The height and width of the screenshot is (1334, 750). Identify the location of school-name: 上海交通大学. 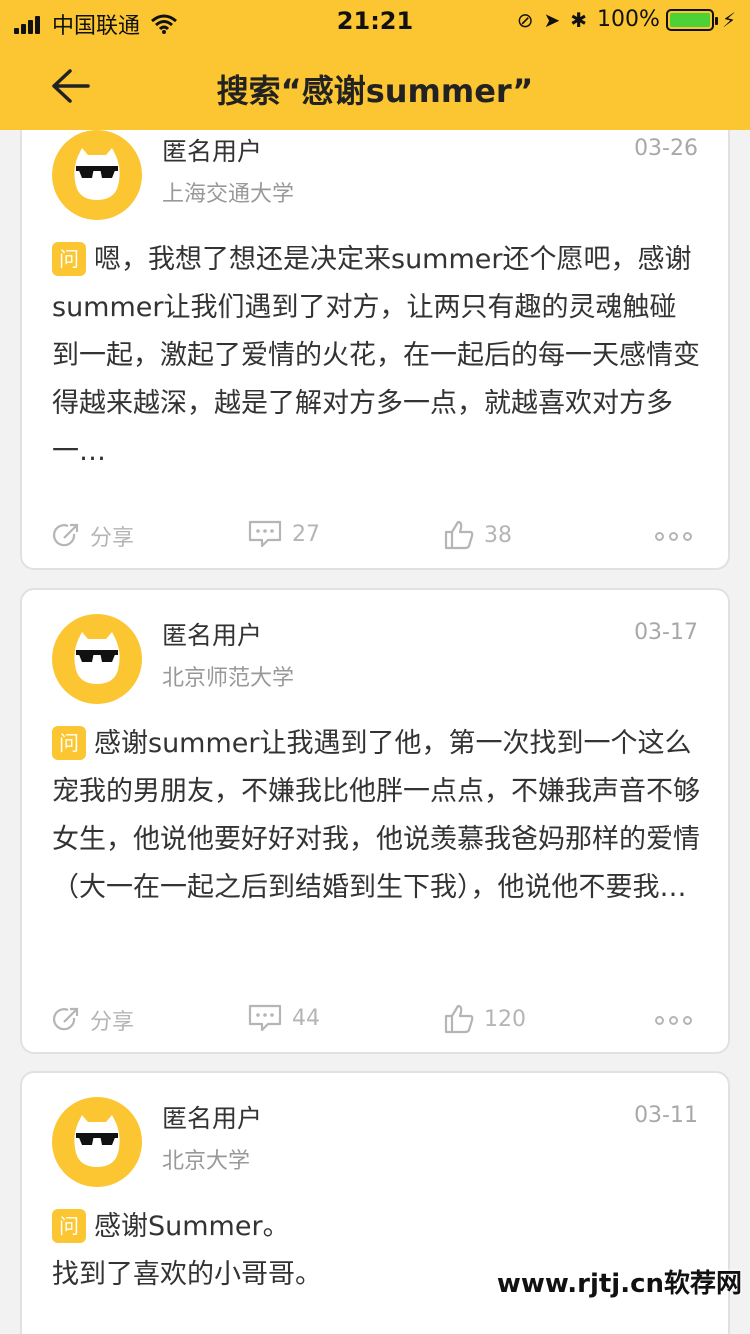
(228, 194).